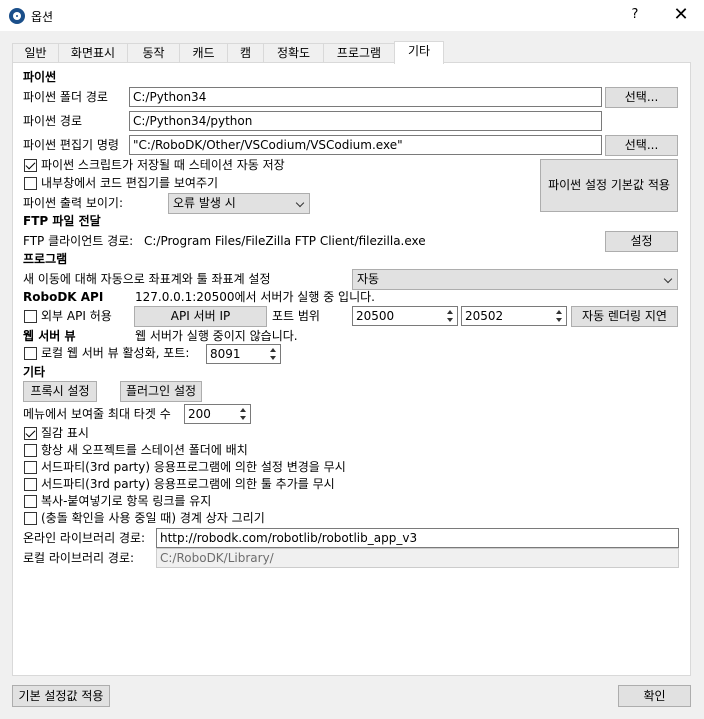  I want to click on python-path-label: 파이썬 경로, so click(53, 121).